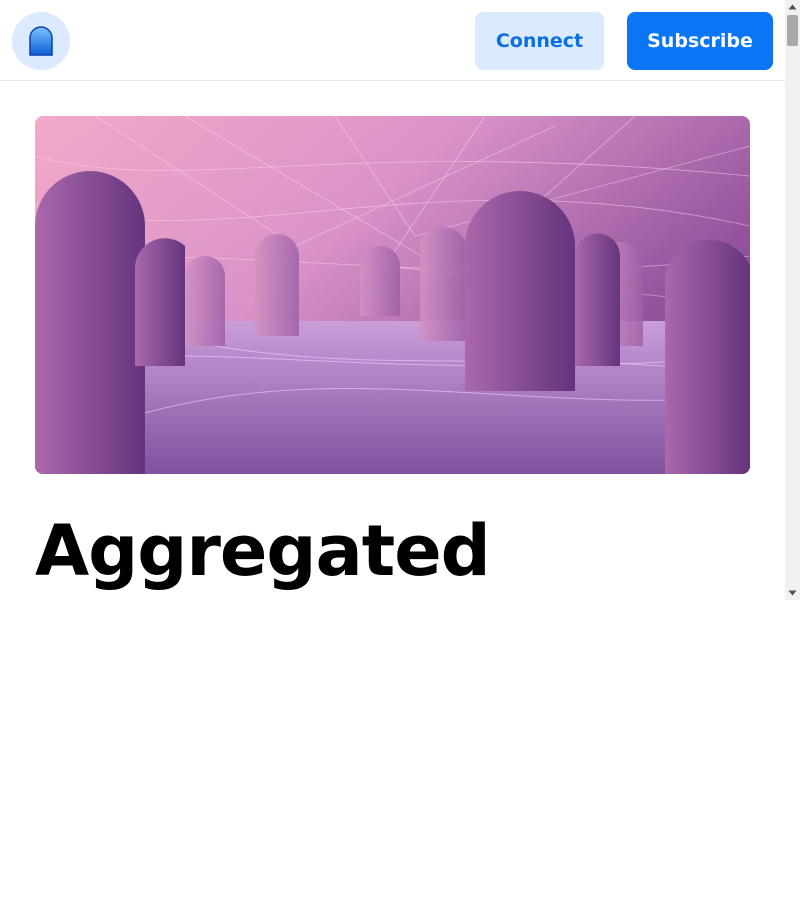  Describe the element at coordinates (792, 593) in the screenshot. I see `scroll-down-arrow-icon` at that location.